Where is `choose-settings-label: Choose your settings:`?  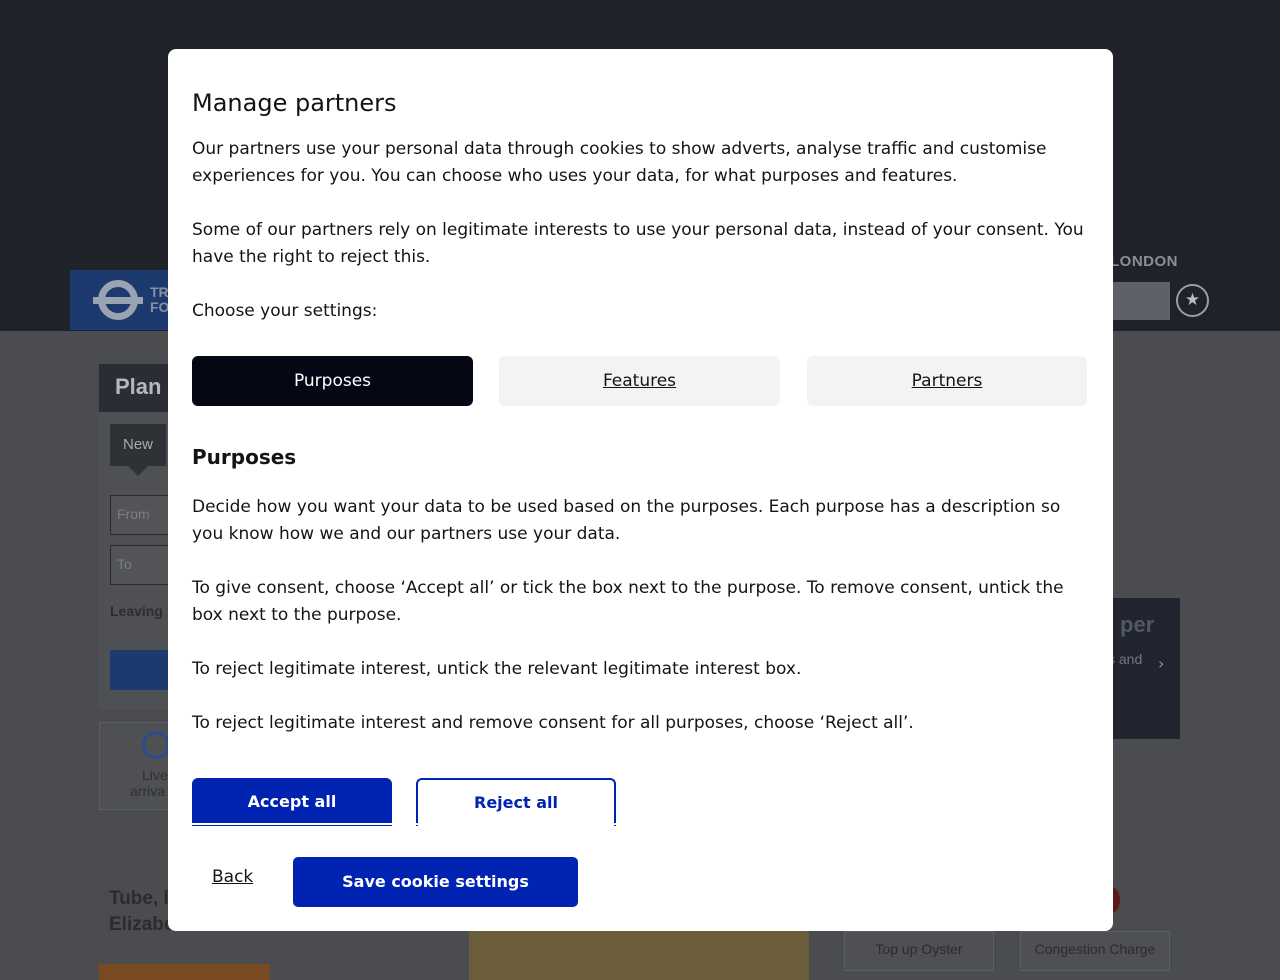 choose-settings-label: Choose your settings: is located at coordinates (285, 311).